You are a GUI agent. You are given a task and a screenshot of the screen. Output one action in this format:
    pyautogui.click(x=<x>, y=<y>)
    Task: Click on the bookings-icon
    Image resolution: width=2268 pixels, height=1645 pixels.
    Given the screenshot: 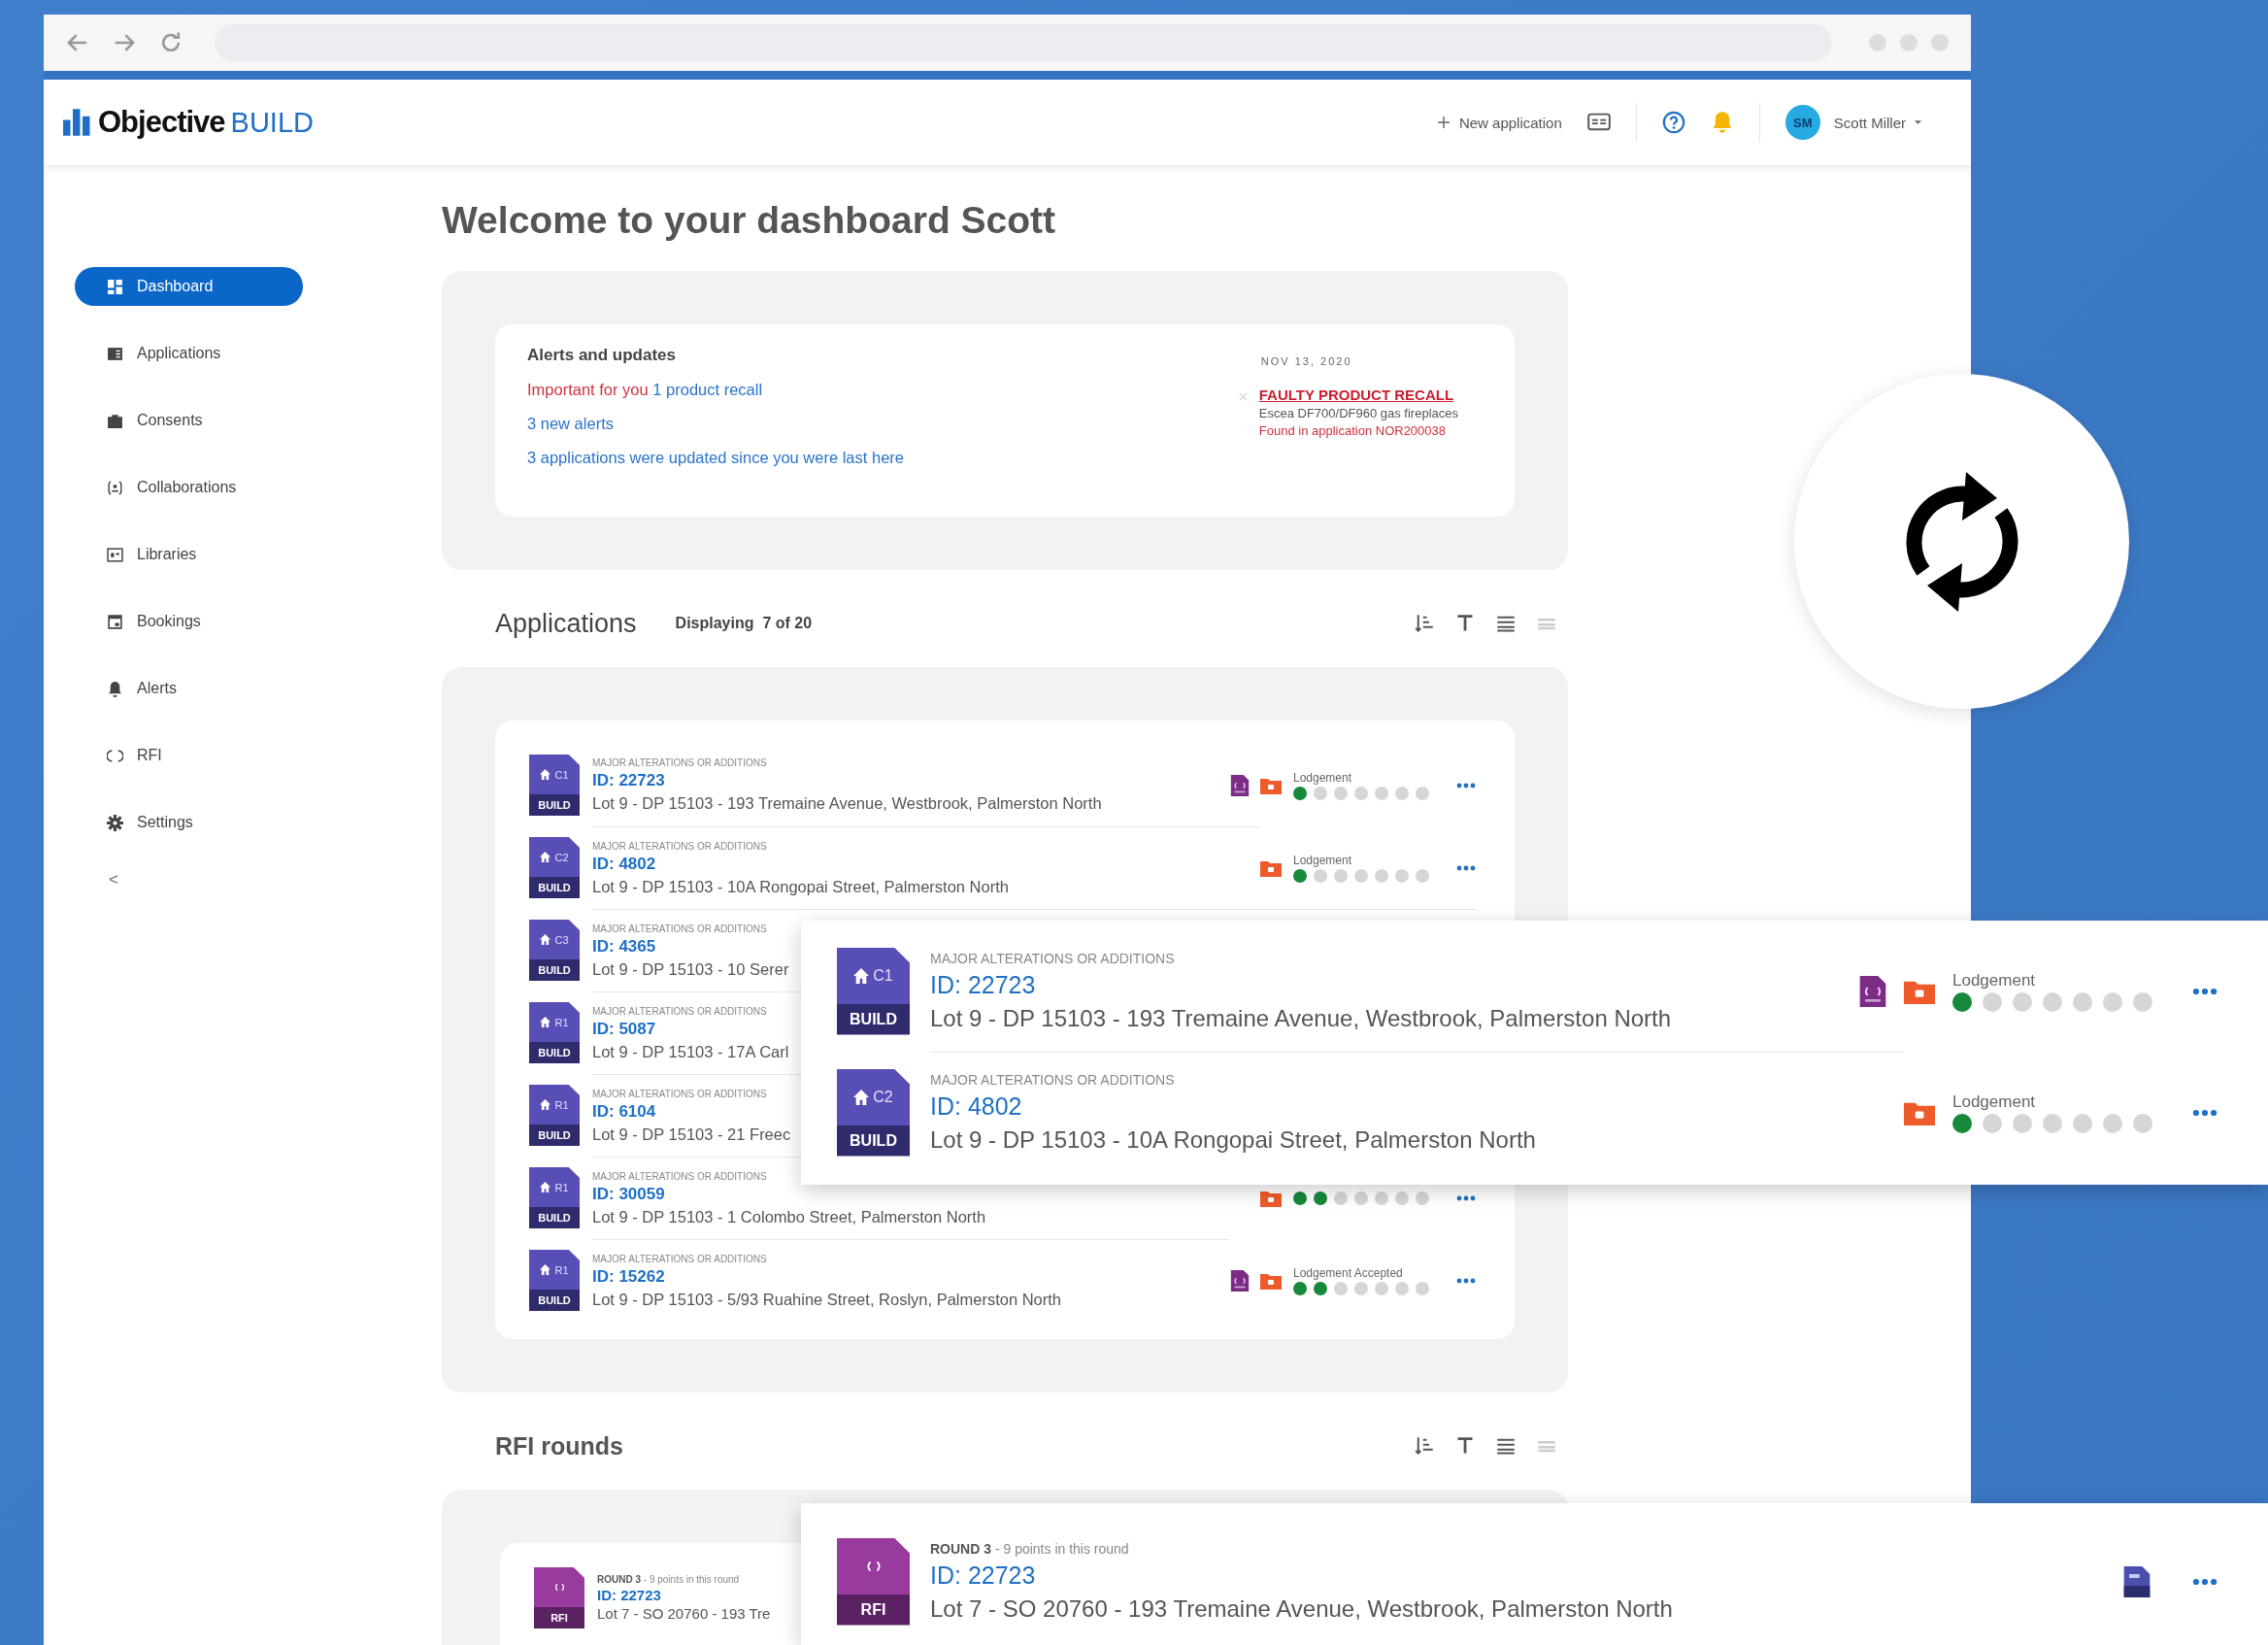 What is the action you would take?
    pyautogui.click(x=115, y=621)
    